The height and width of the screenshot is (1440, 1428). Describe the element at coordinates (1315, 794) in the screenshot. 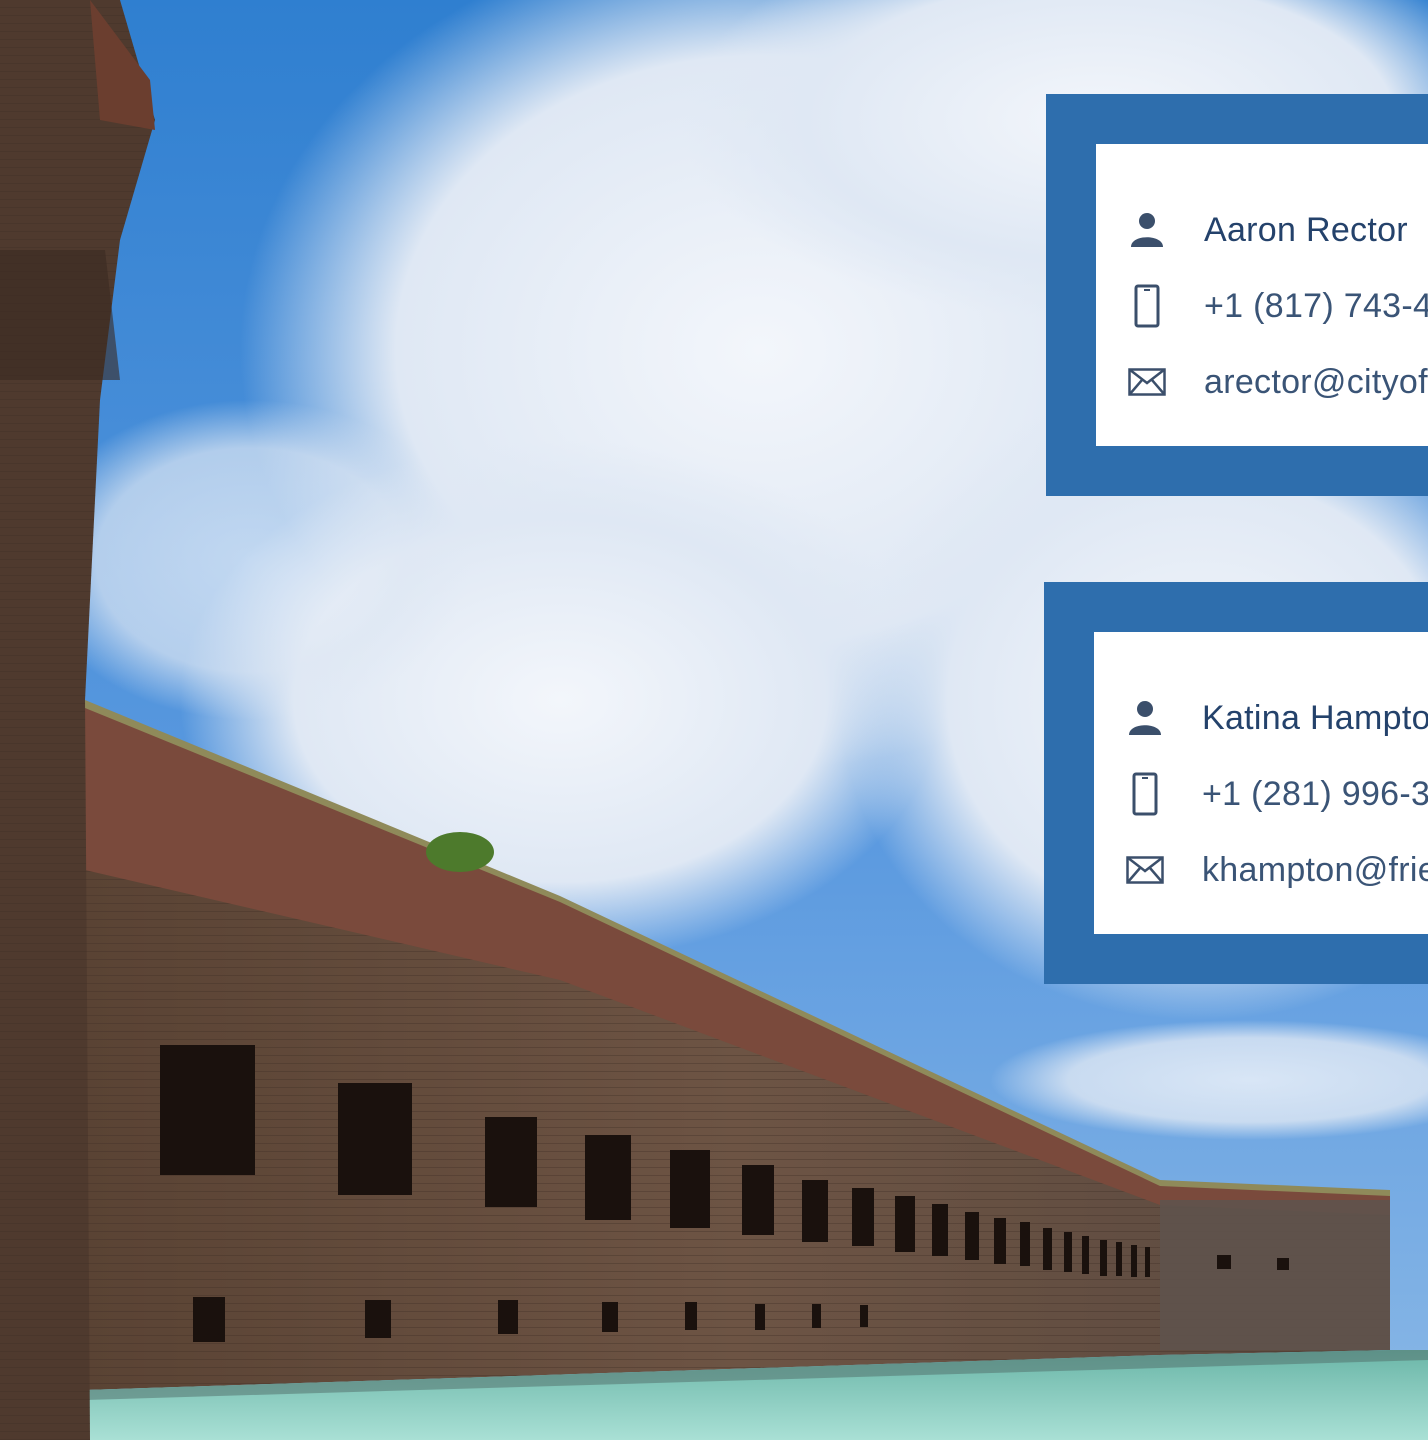

I see `contact-phone: +1 (281) 996-3` at that location.